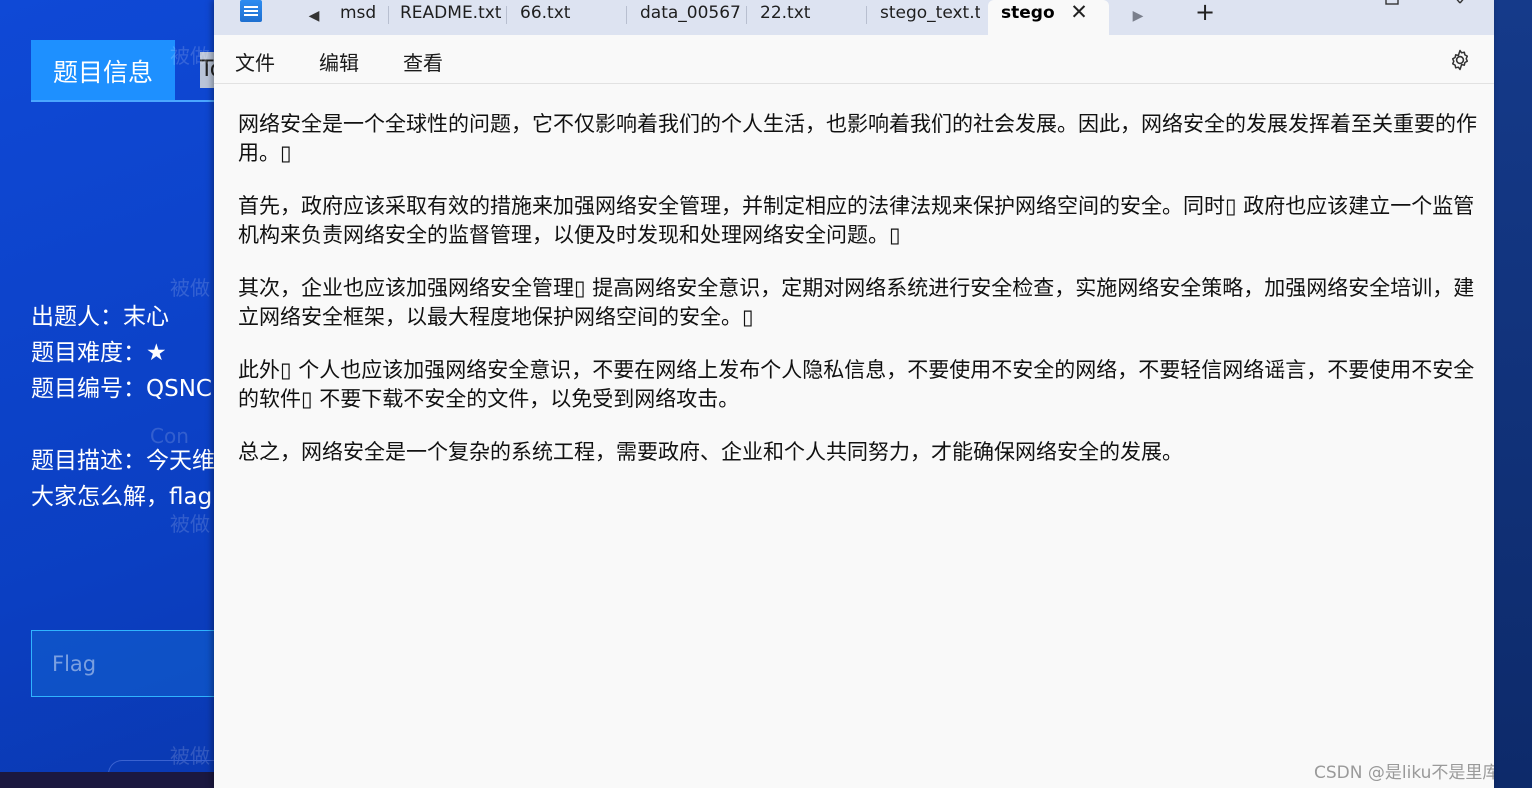 The image size is (1532, 788). I want to click on scroll-right-glyph: ▶, so click(1138, 16).